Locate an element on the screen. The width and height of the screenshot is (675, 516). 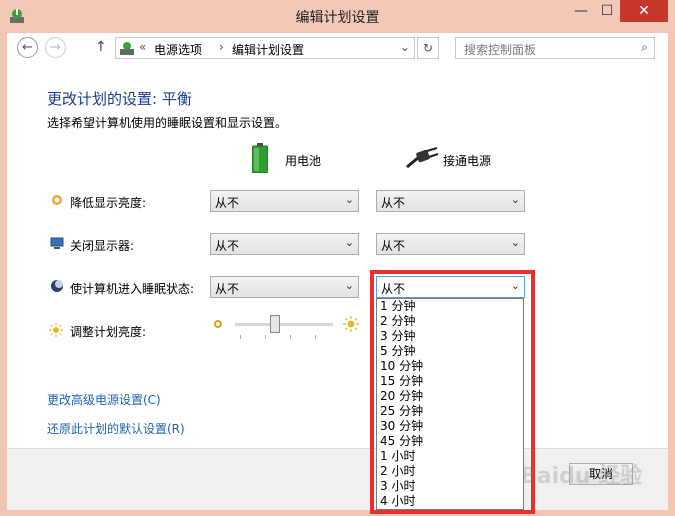
refresh-button: ↻ is located at coordinates (428, 48).